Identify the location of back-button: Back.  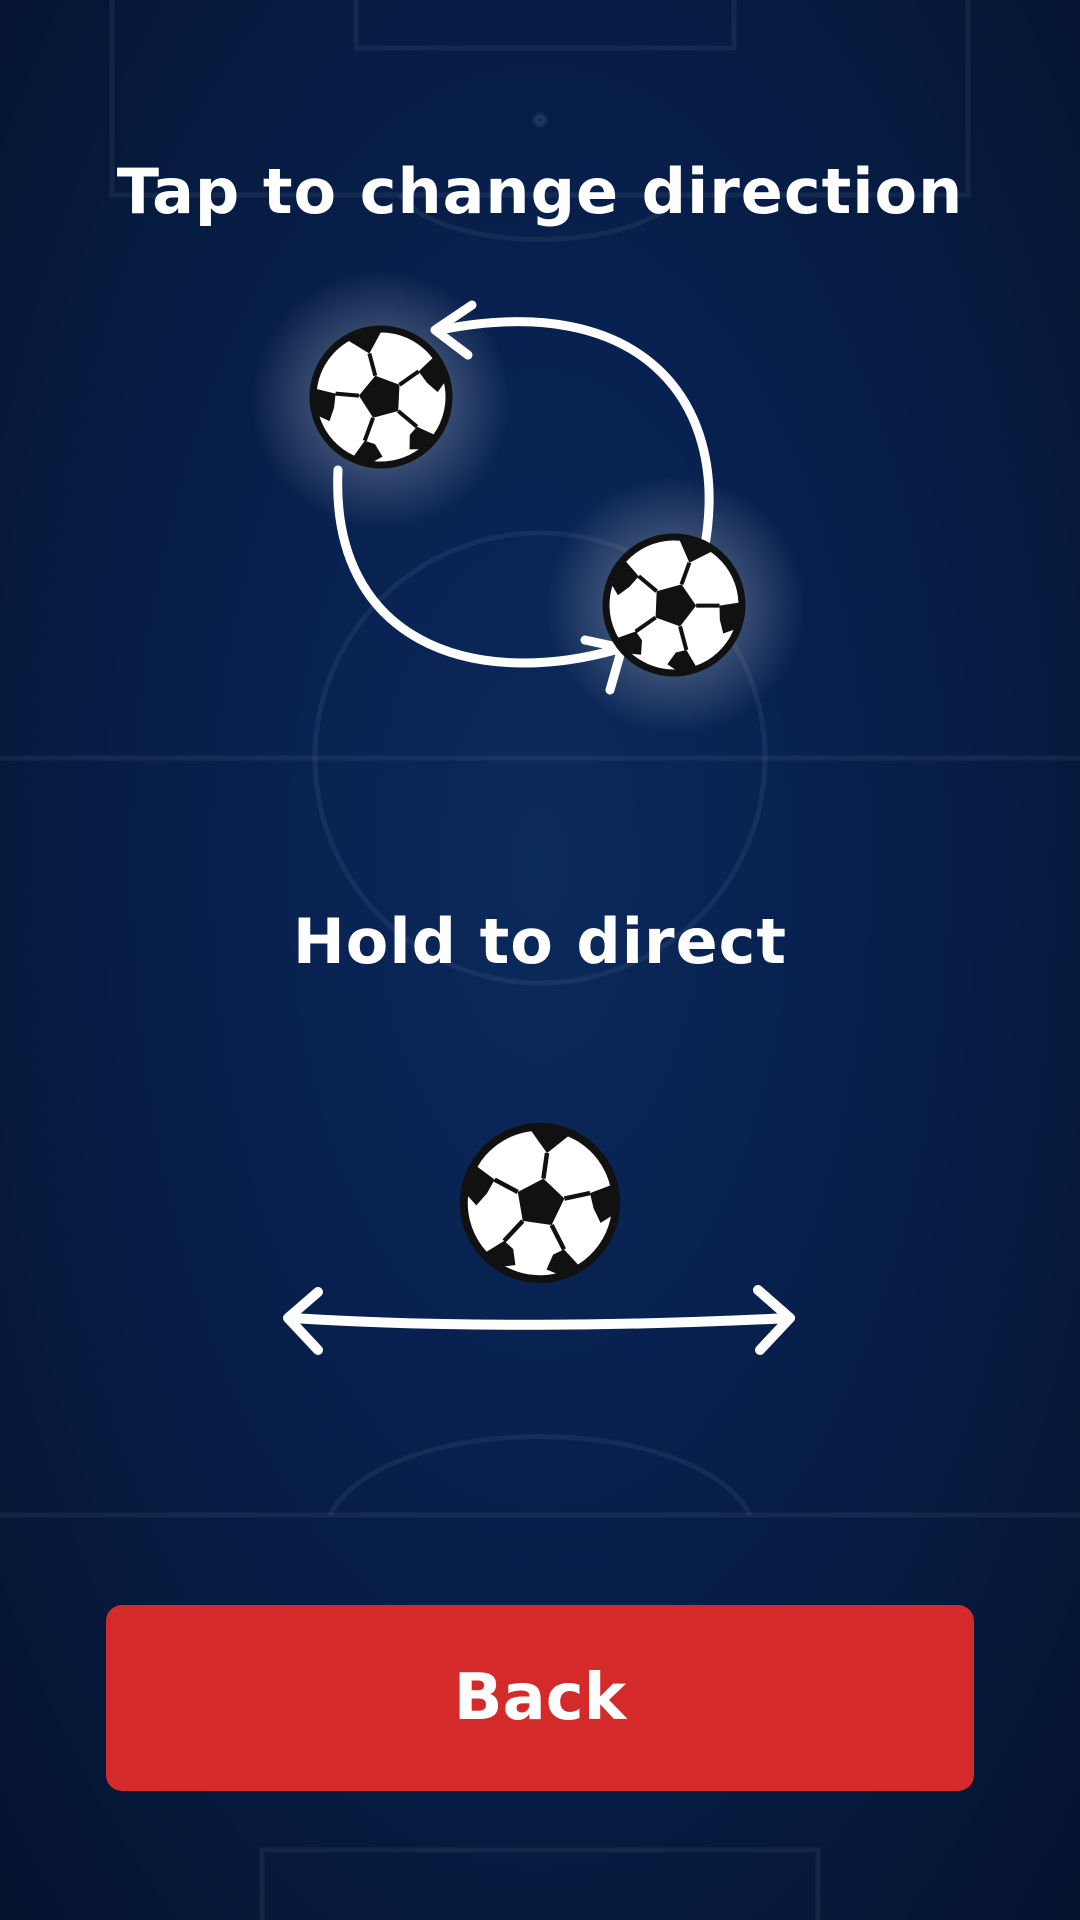
(540, 1698).